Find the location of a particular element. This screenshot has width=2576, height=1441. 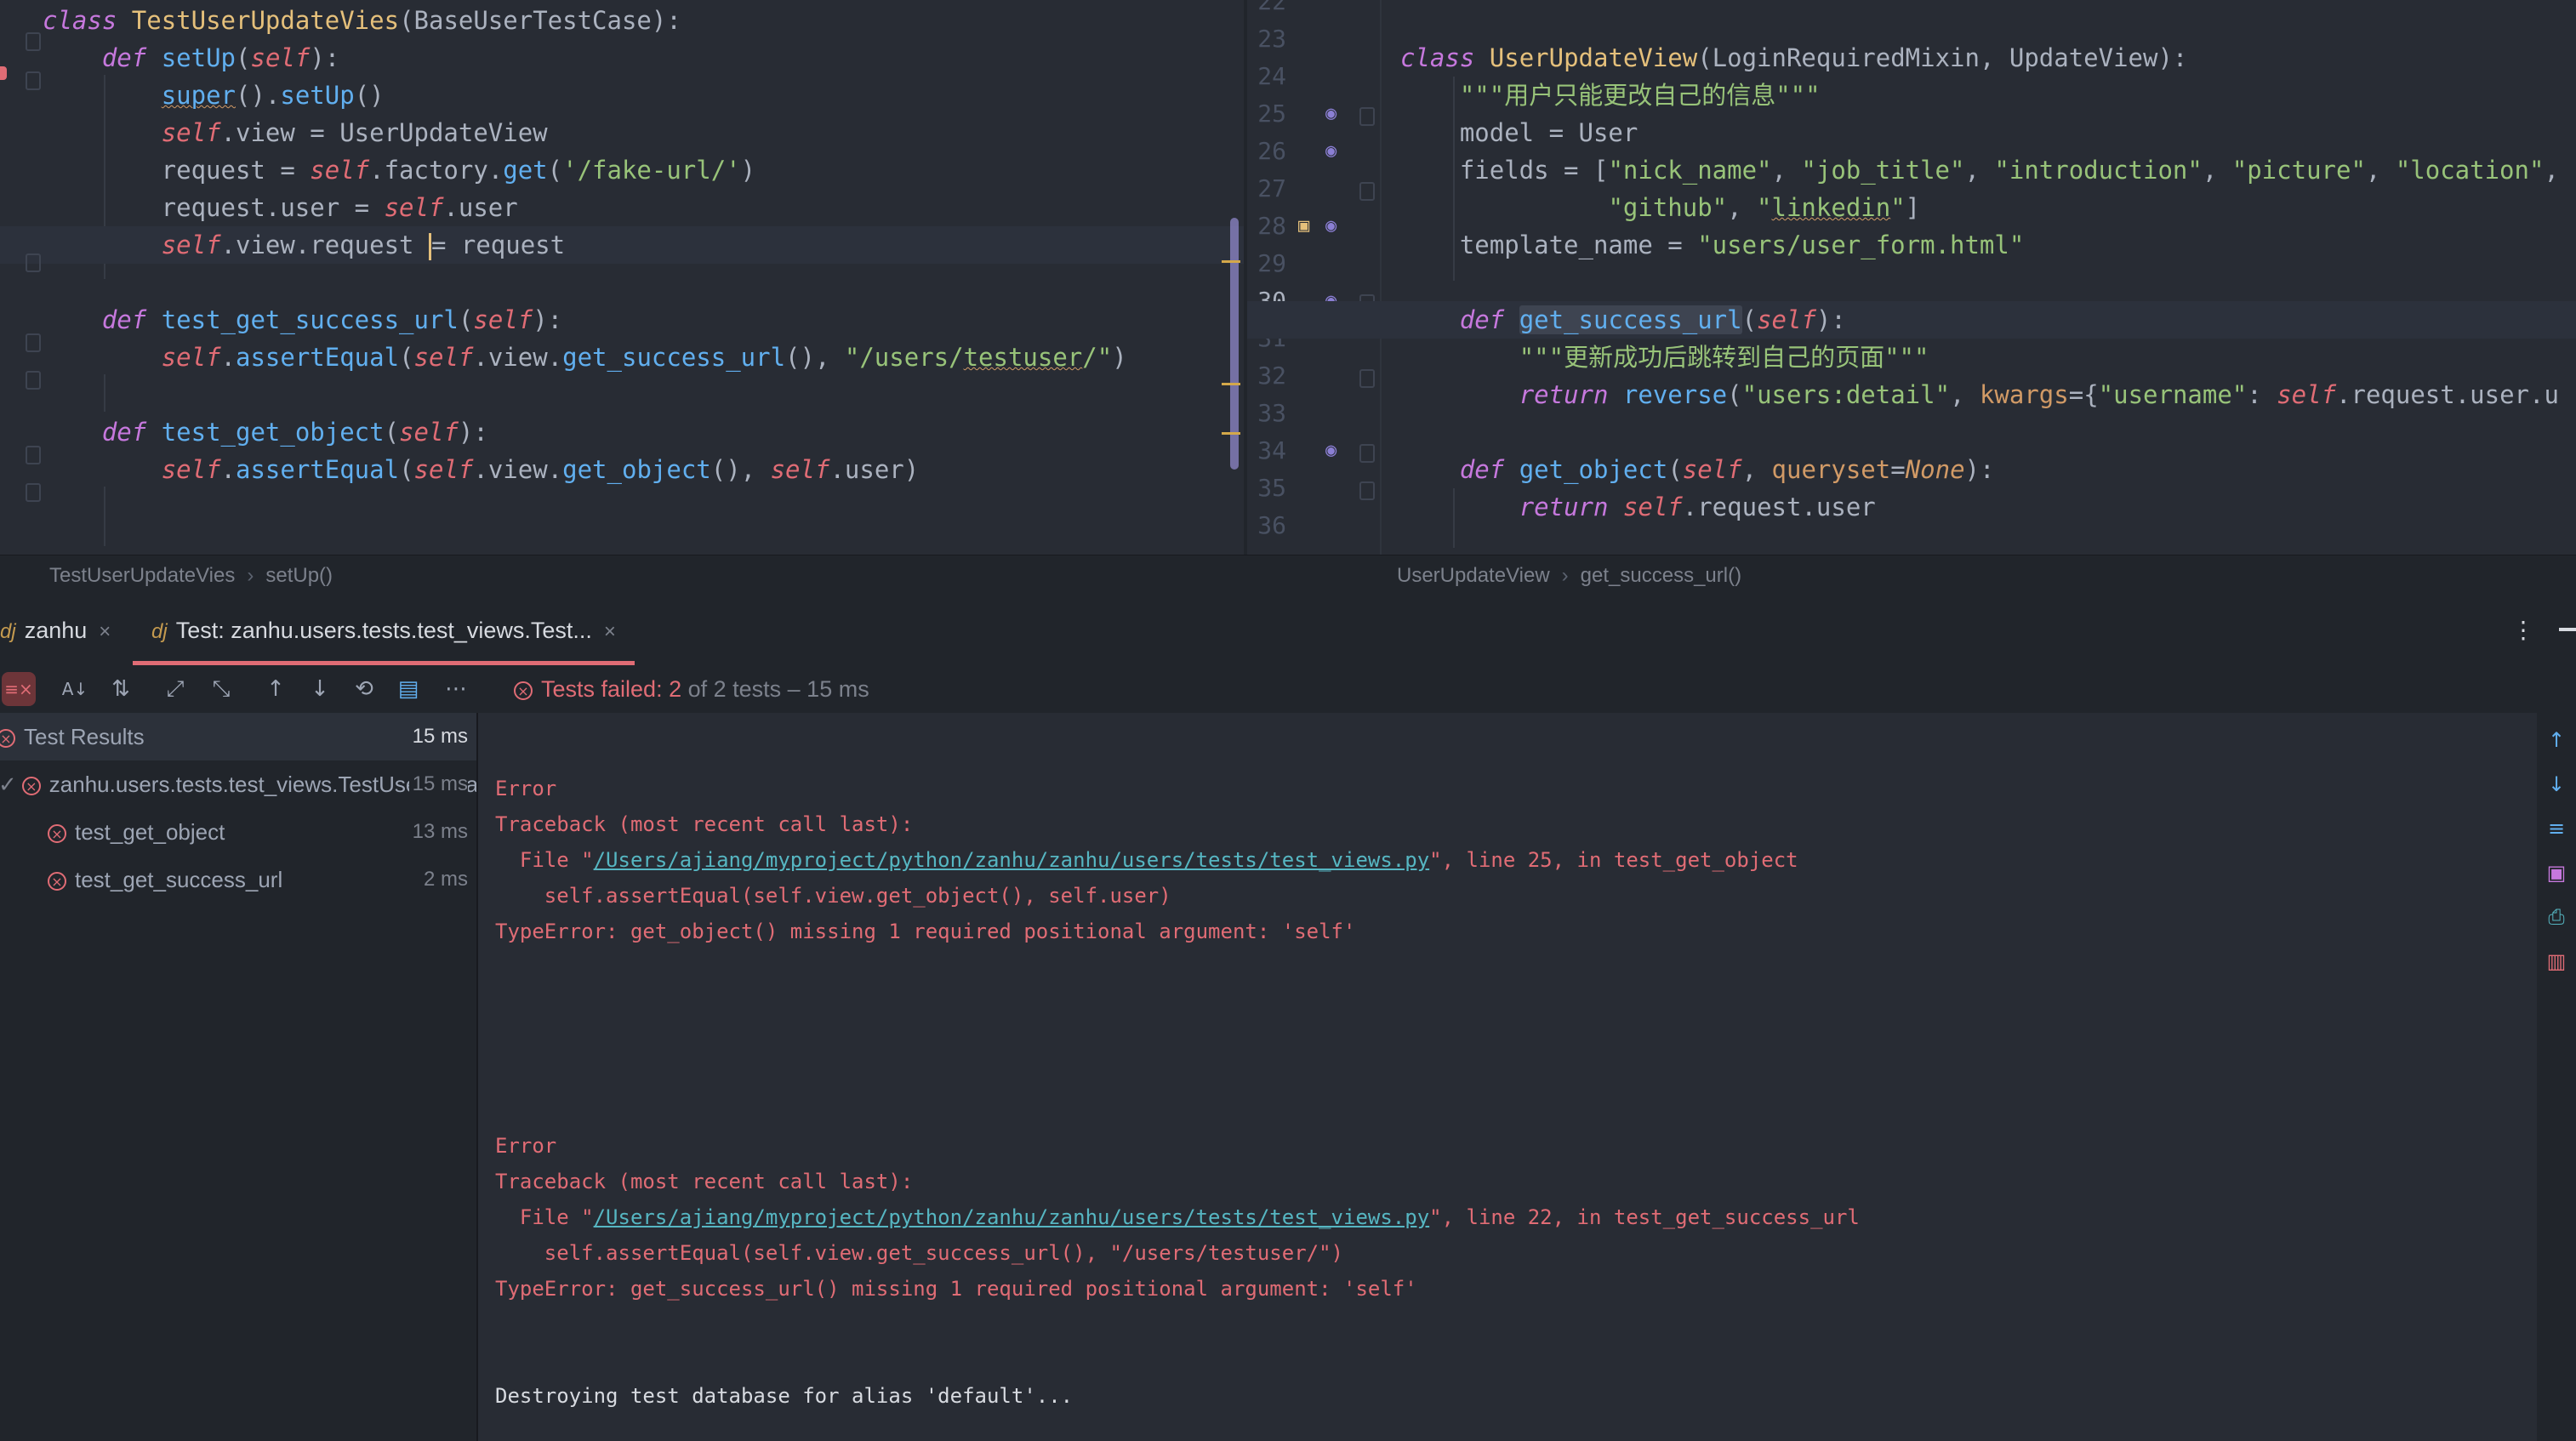

code-token: "users/user_form.html" is located at coordinates (1861, 245).